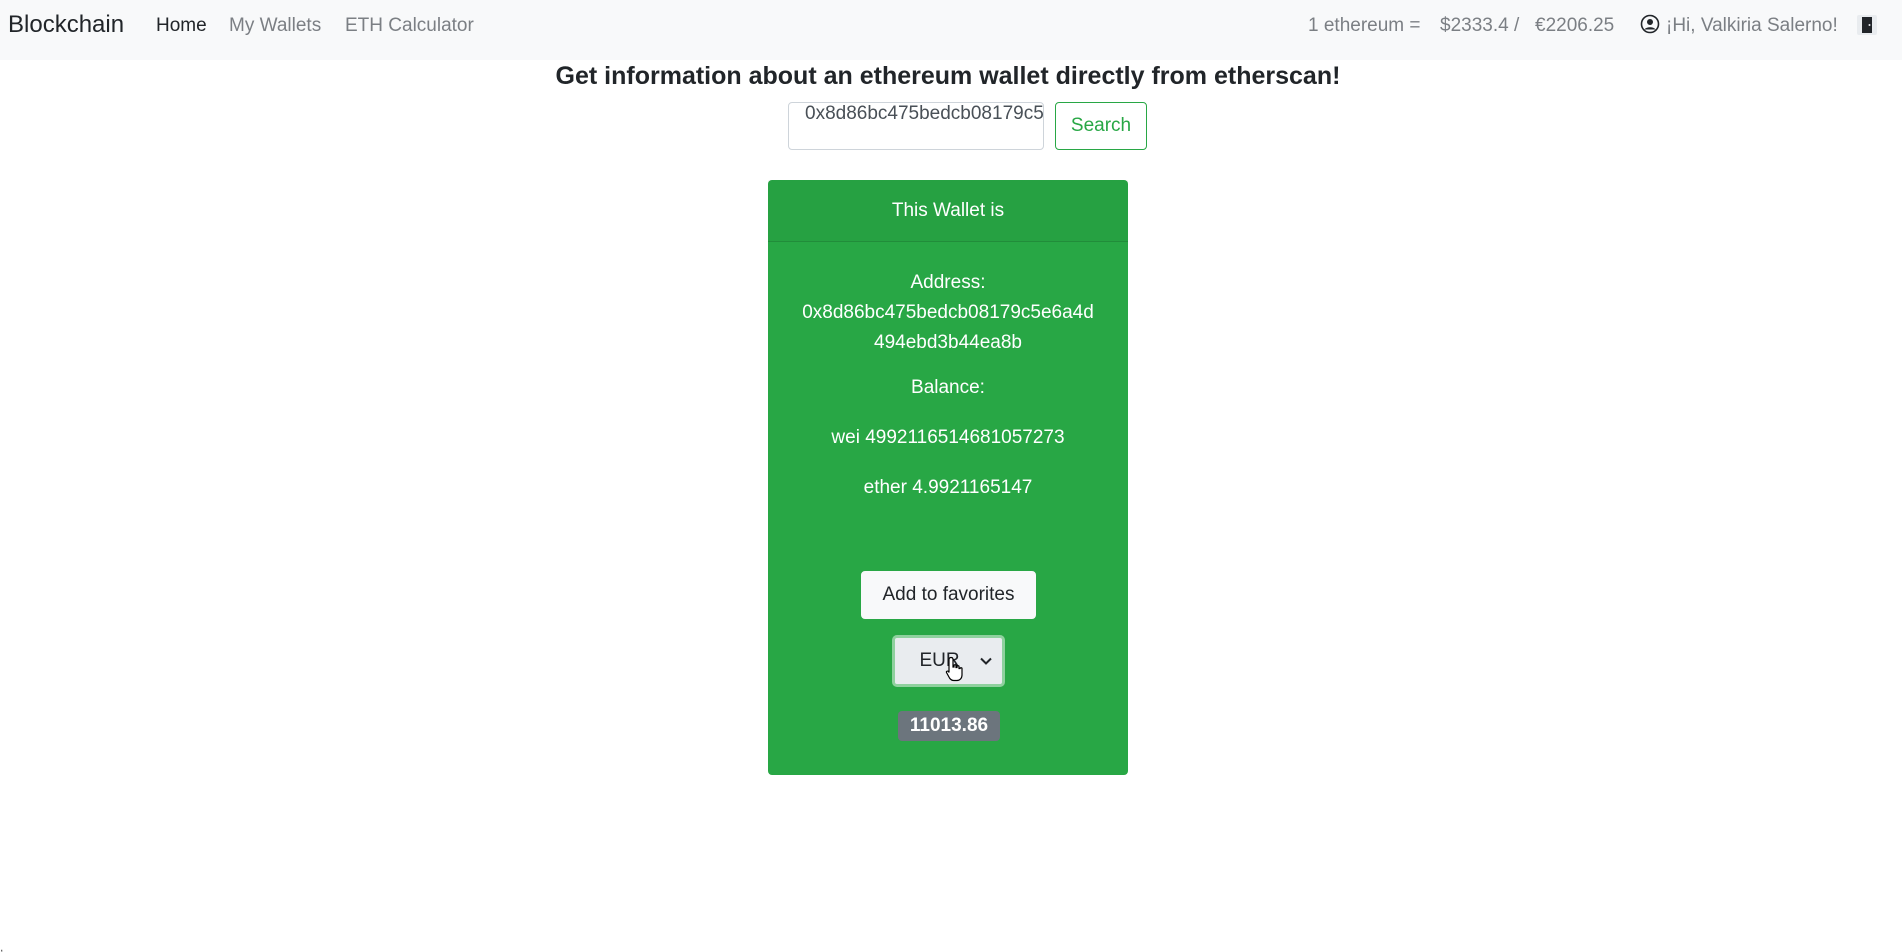 This screenshot has height=952, width=1902. I want to click on brand-logo: Blockchain, so click(66, 25).